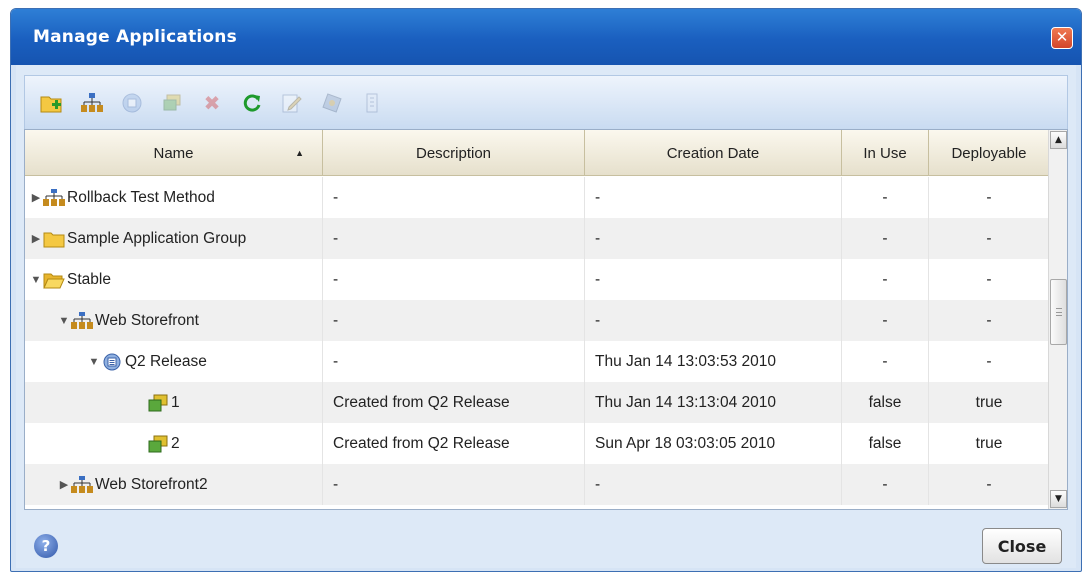 The width and height of the screenshot is (1090, 576). Describe the element at coordinates (89, 279) in the screenshot. I see `row-name: Stable` at that location.